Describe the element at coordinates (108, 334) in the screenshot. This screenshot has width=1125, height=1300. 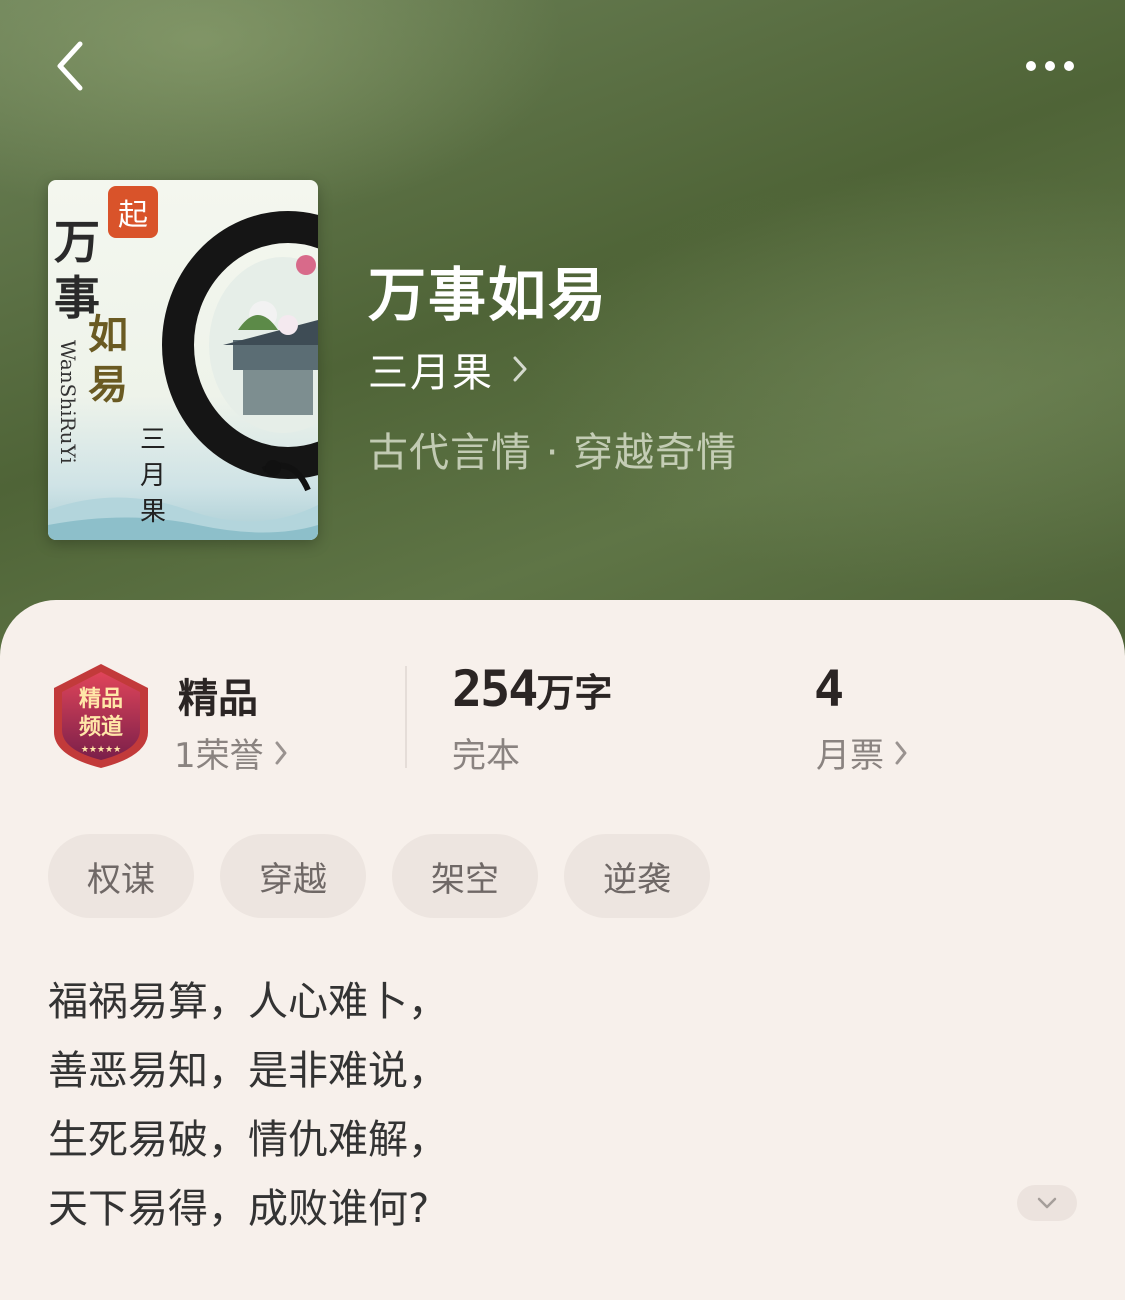
I see `cover-sub-char: 如` at that location.